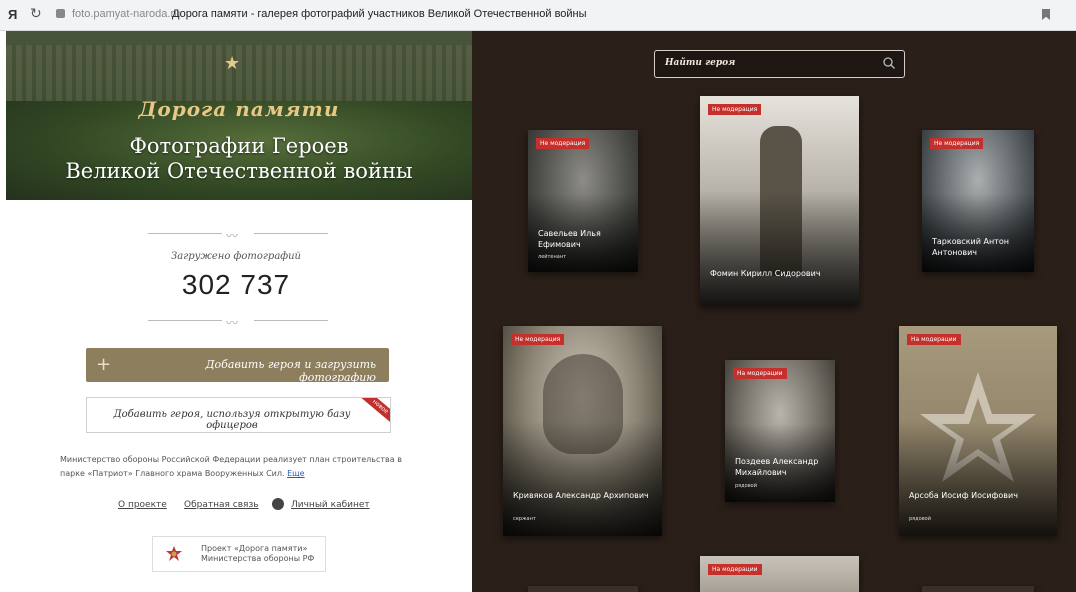  Describe the element at coordinates (524, 519) in the screenshot. I see `hero-rank: сержант` at that location.